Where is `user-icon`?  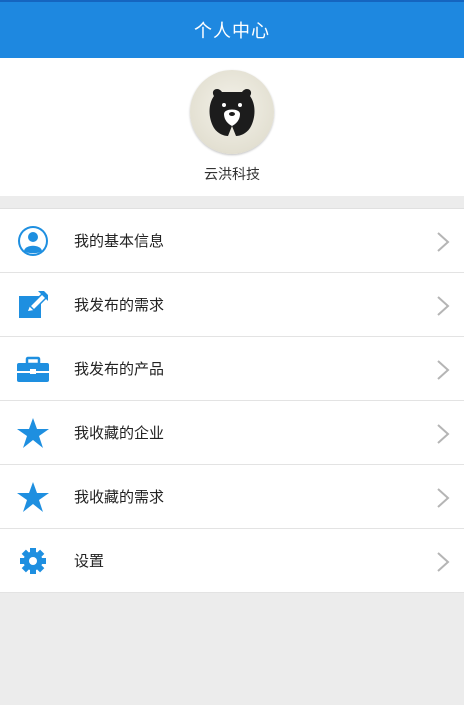
user-icon is located at coordinates (33, 241).